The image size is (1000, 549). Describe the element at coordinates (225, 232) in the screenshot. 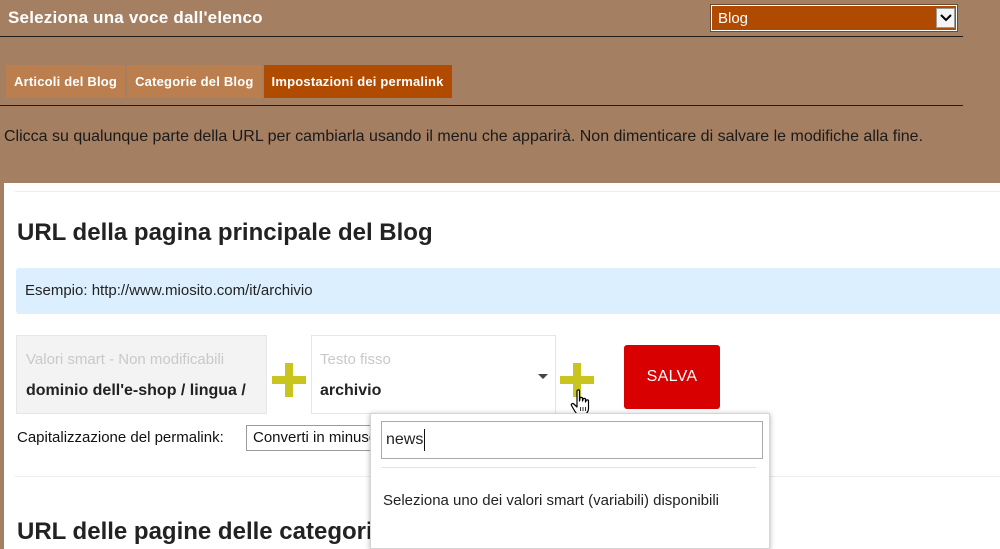

I see `section-title: URL della pagina principale del Blog` at that location.